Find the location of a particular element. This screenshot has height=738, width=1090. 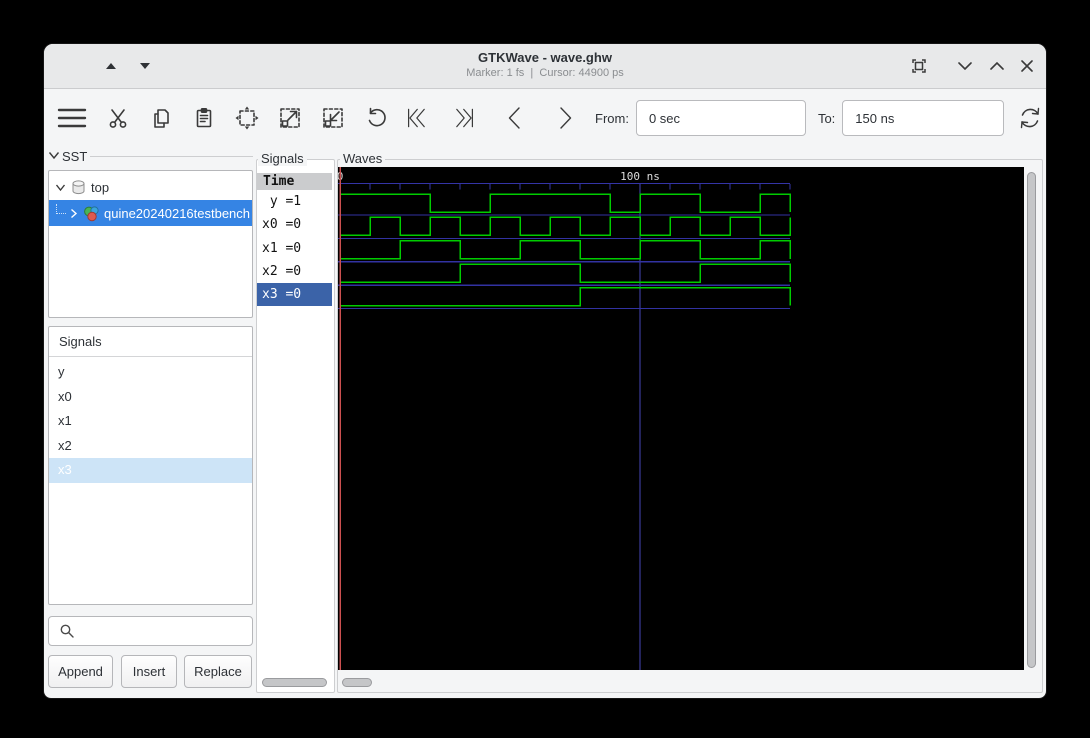

menu-button is located at coordinates (72, 118).